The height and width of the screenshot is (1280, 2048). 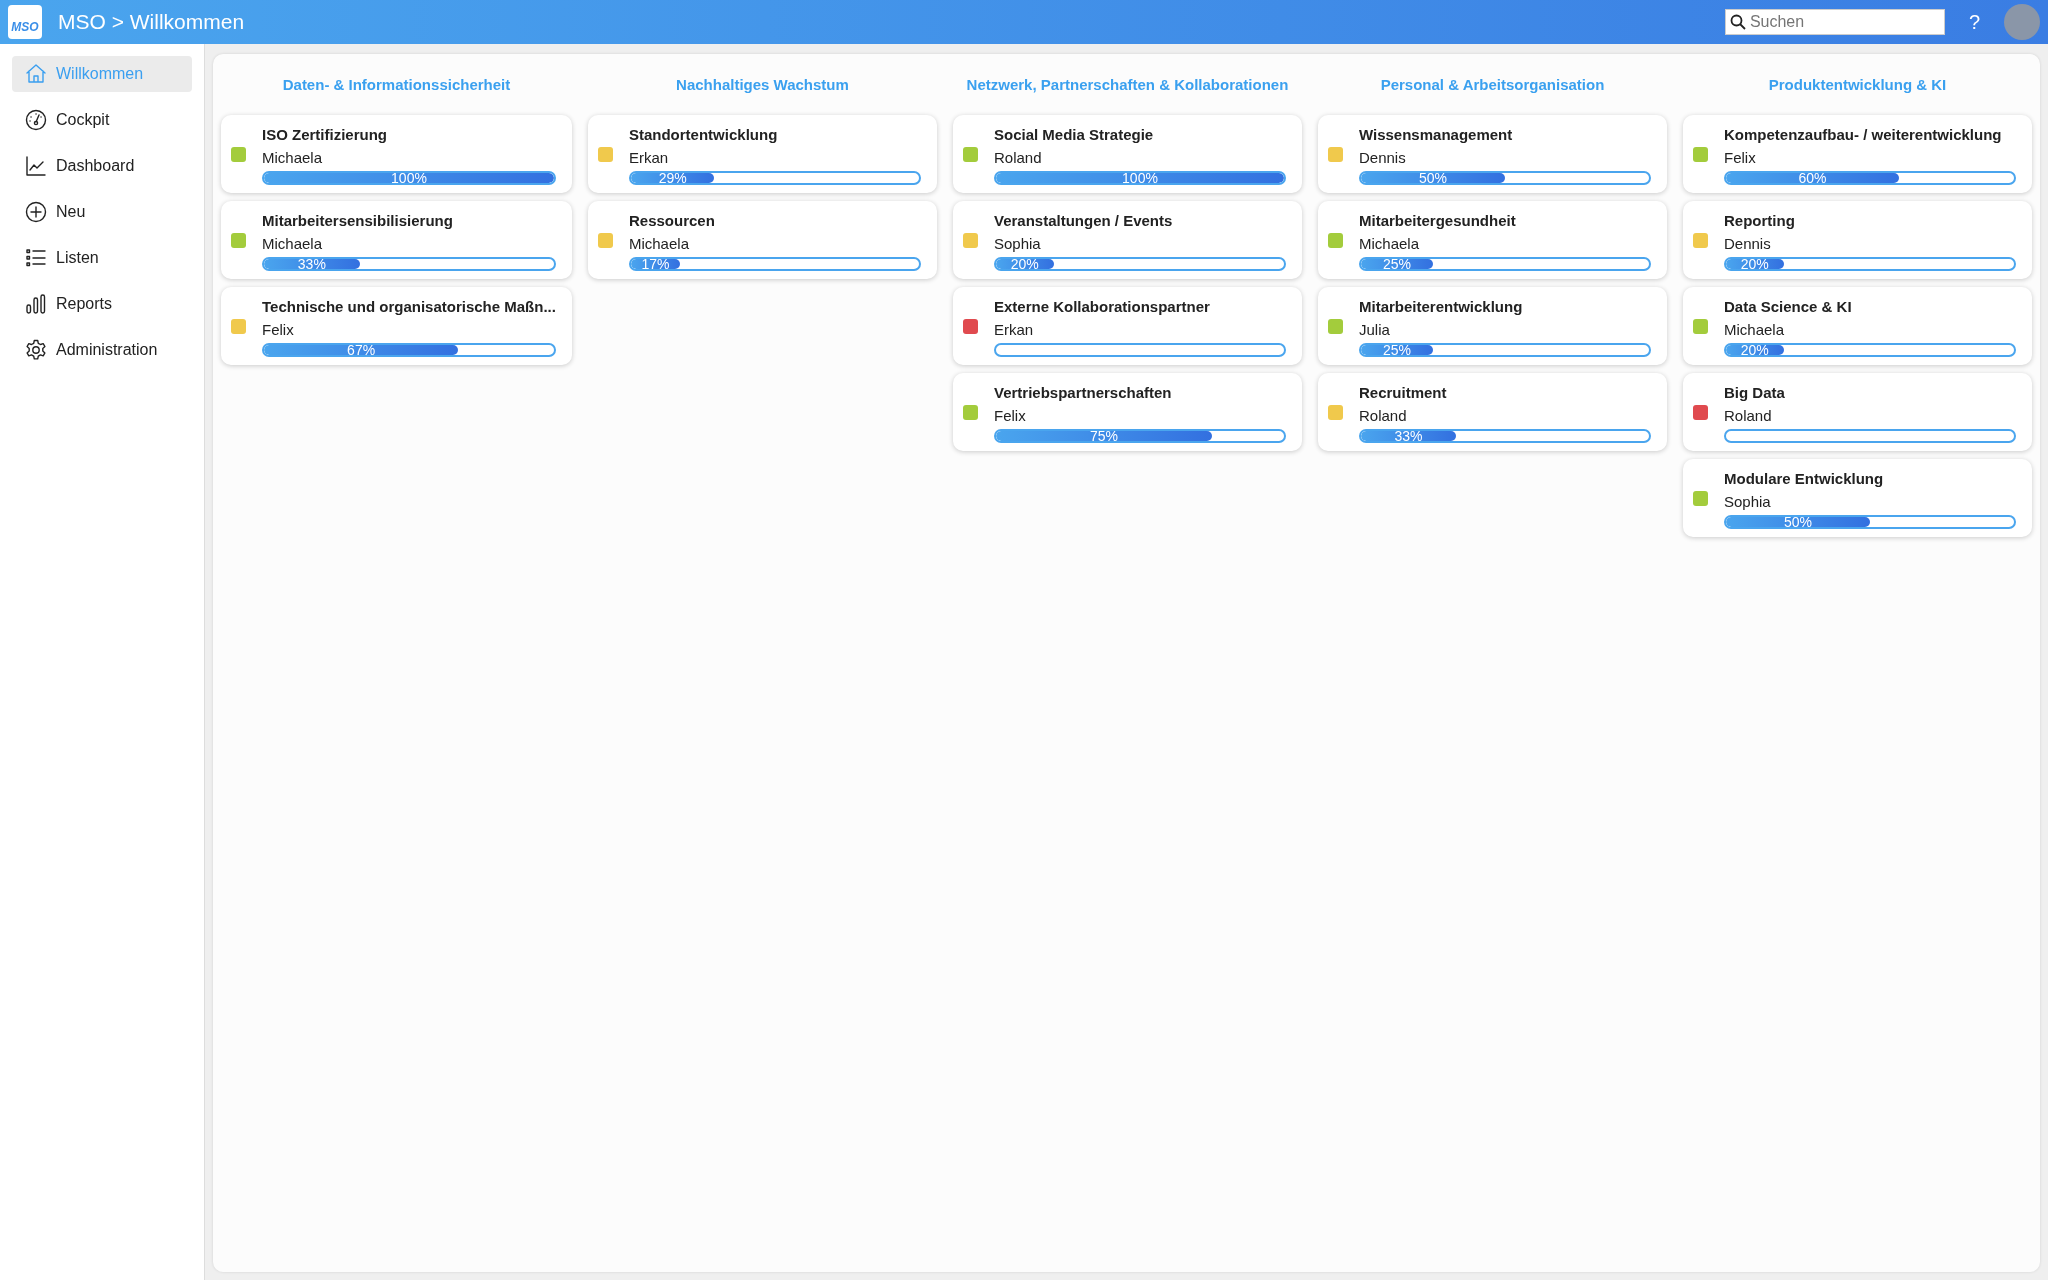 I want to click on card-title: Recruitment, so click(x=1403, y=393).